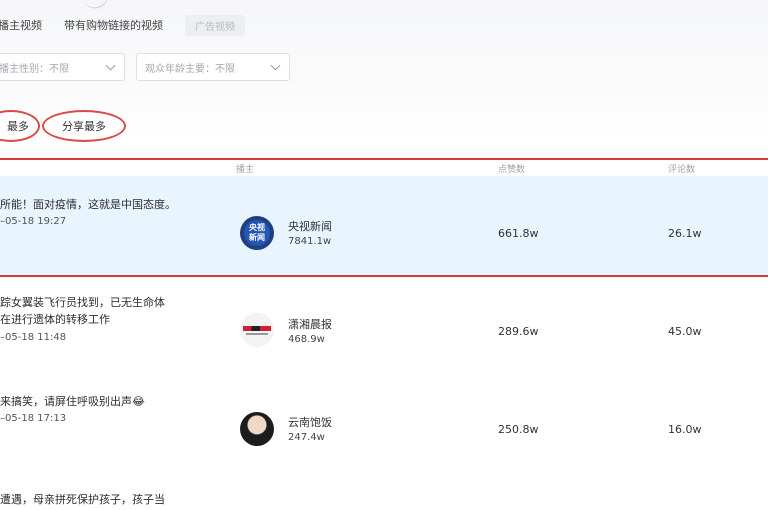 The image size is (768, 510). What do you see at coordinates (518, 331) in the screenshot?
I see `likes-count: 289.6w` at bounding box center [518, 331].